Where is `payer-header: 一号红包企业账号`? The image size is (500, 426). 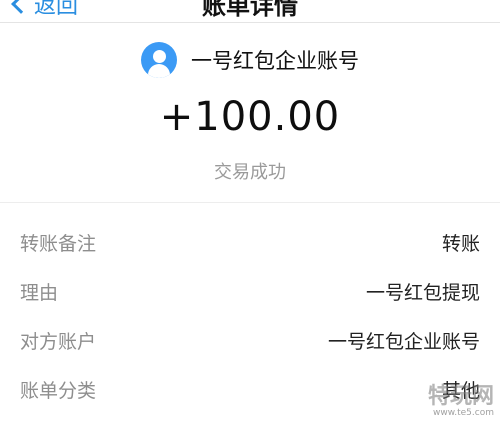
payer-header: 一号红包企业账号 is located at coordinates (250, 60).